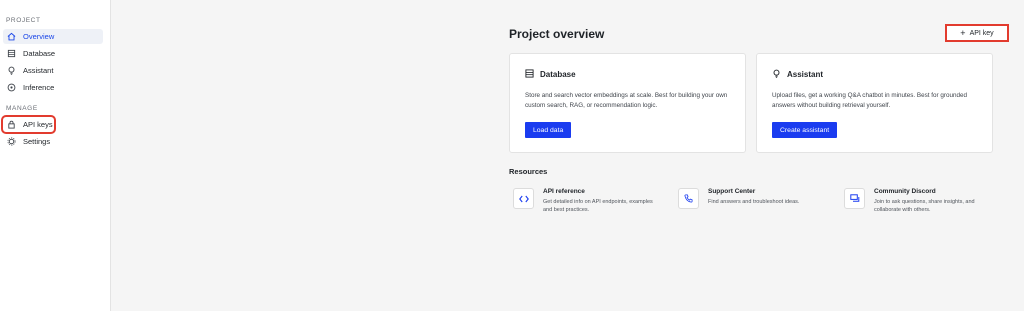  Describe the element at coordinates (523, 198) in the screenshot. I see `code-icon` at that location.